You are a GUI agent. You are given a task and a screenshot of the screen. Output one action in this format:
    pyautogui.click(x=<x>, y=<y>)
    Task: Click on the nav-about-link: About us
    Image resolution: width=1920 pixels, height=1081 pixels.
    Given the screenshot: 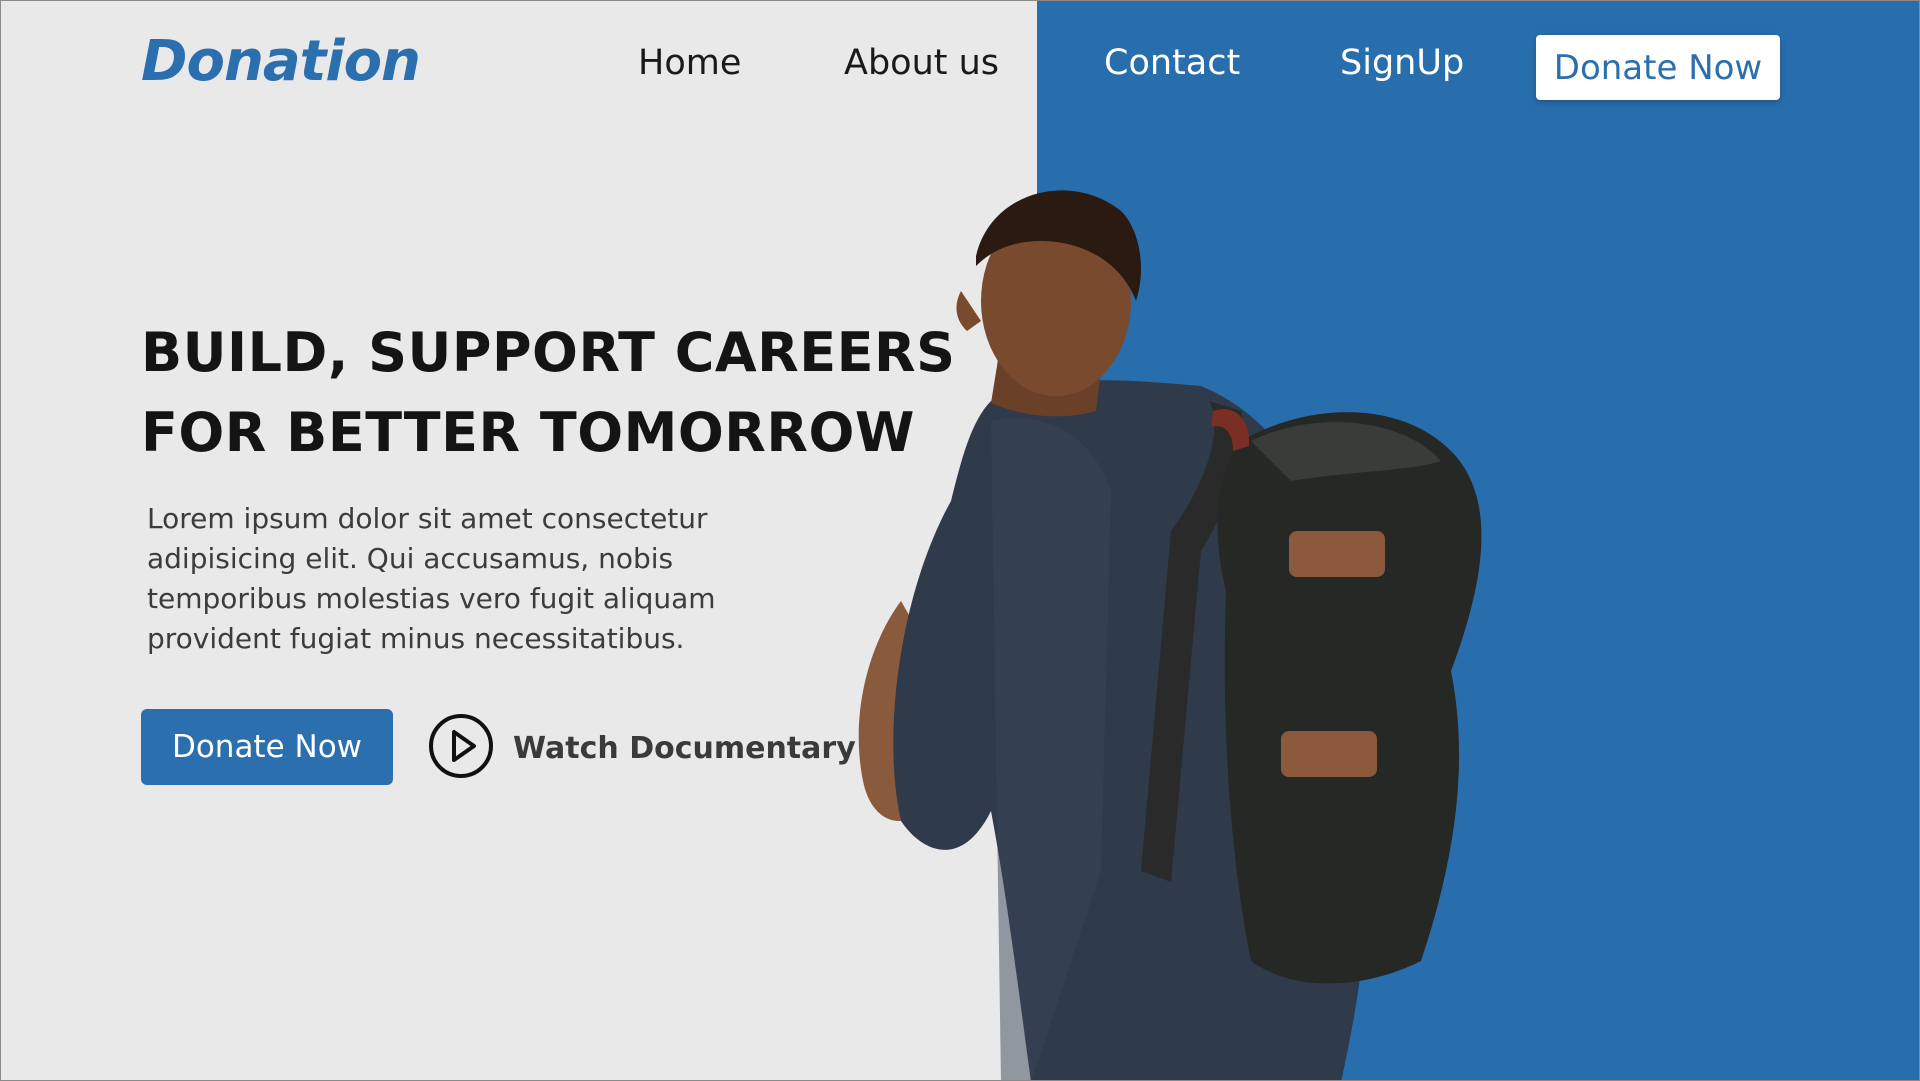 What is the action you would take?
    pyautogui.click(x=921, y=63)
    